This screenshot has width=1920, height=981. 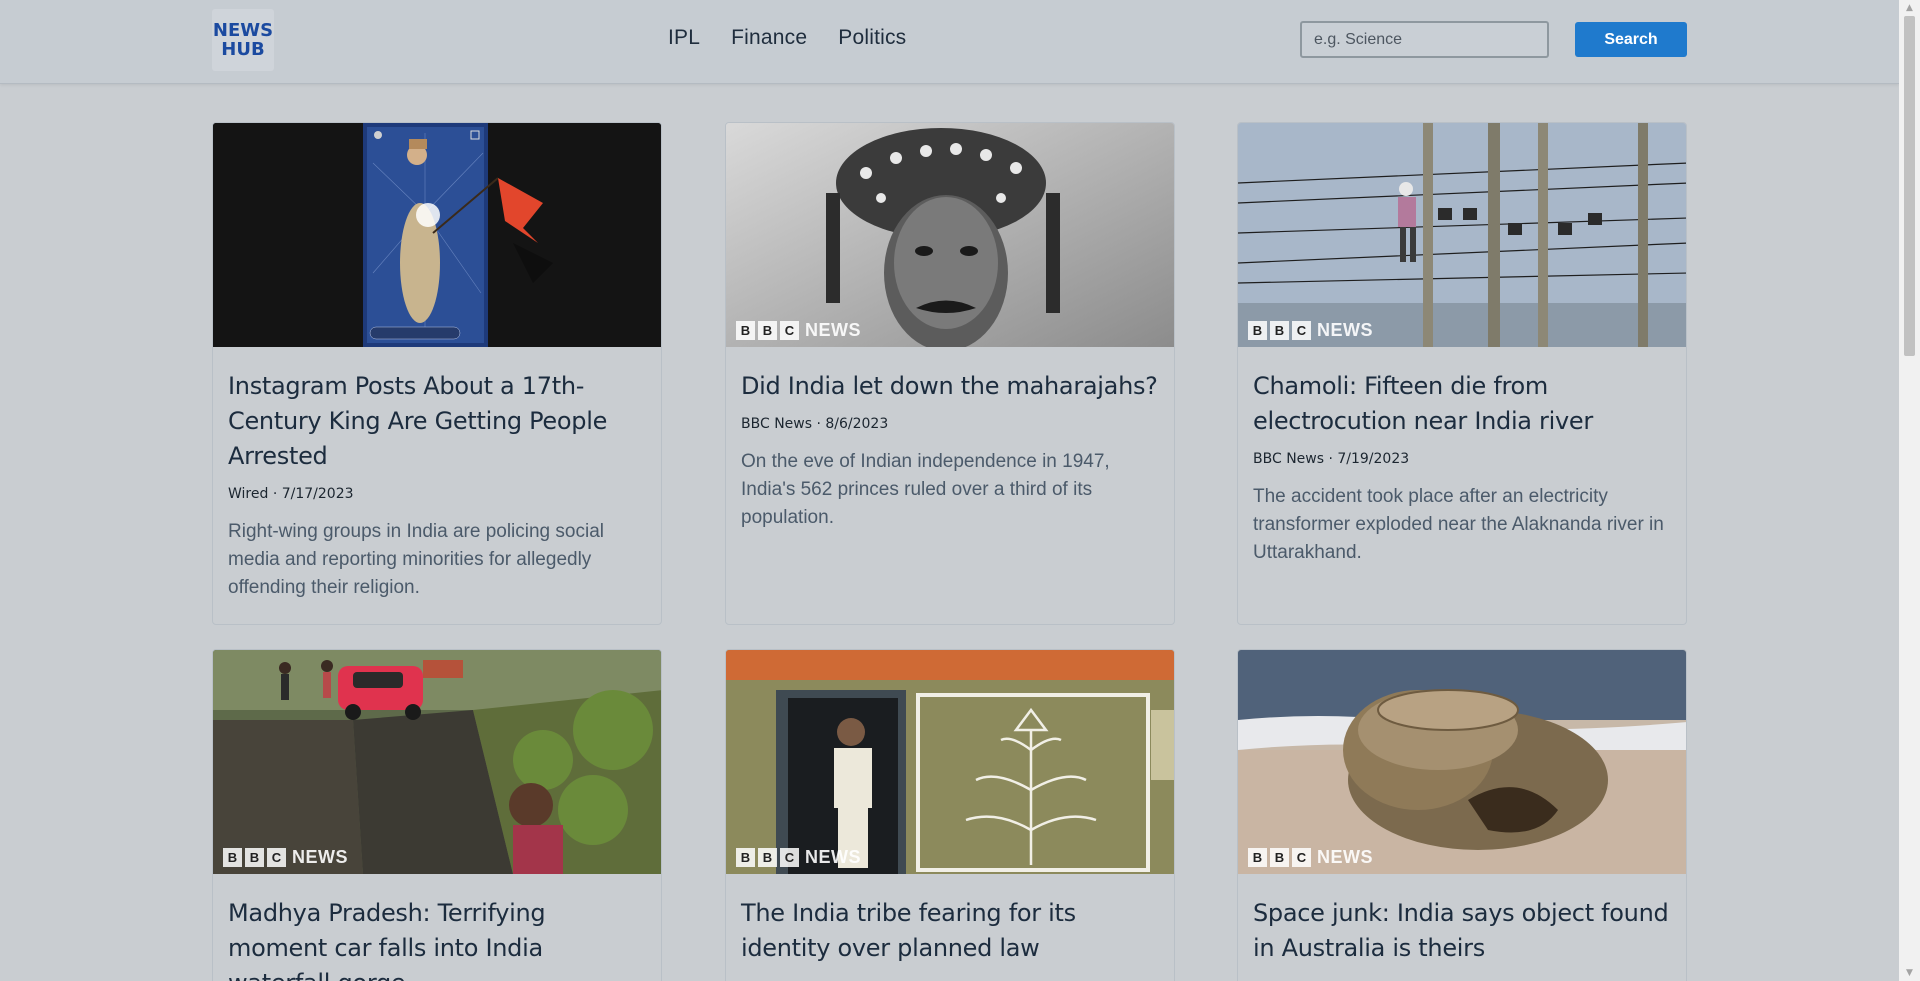 What do you see at coordinates (1909, 8) in the screenshot?
I see `scroll-up-arrow-icon: ▲` at bounding box center [1909, 8].